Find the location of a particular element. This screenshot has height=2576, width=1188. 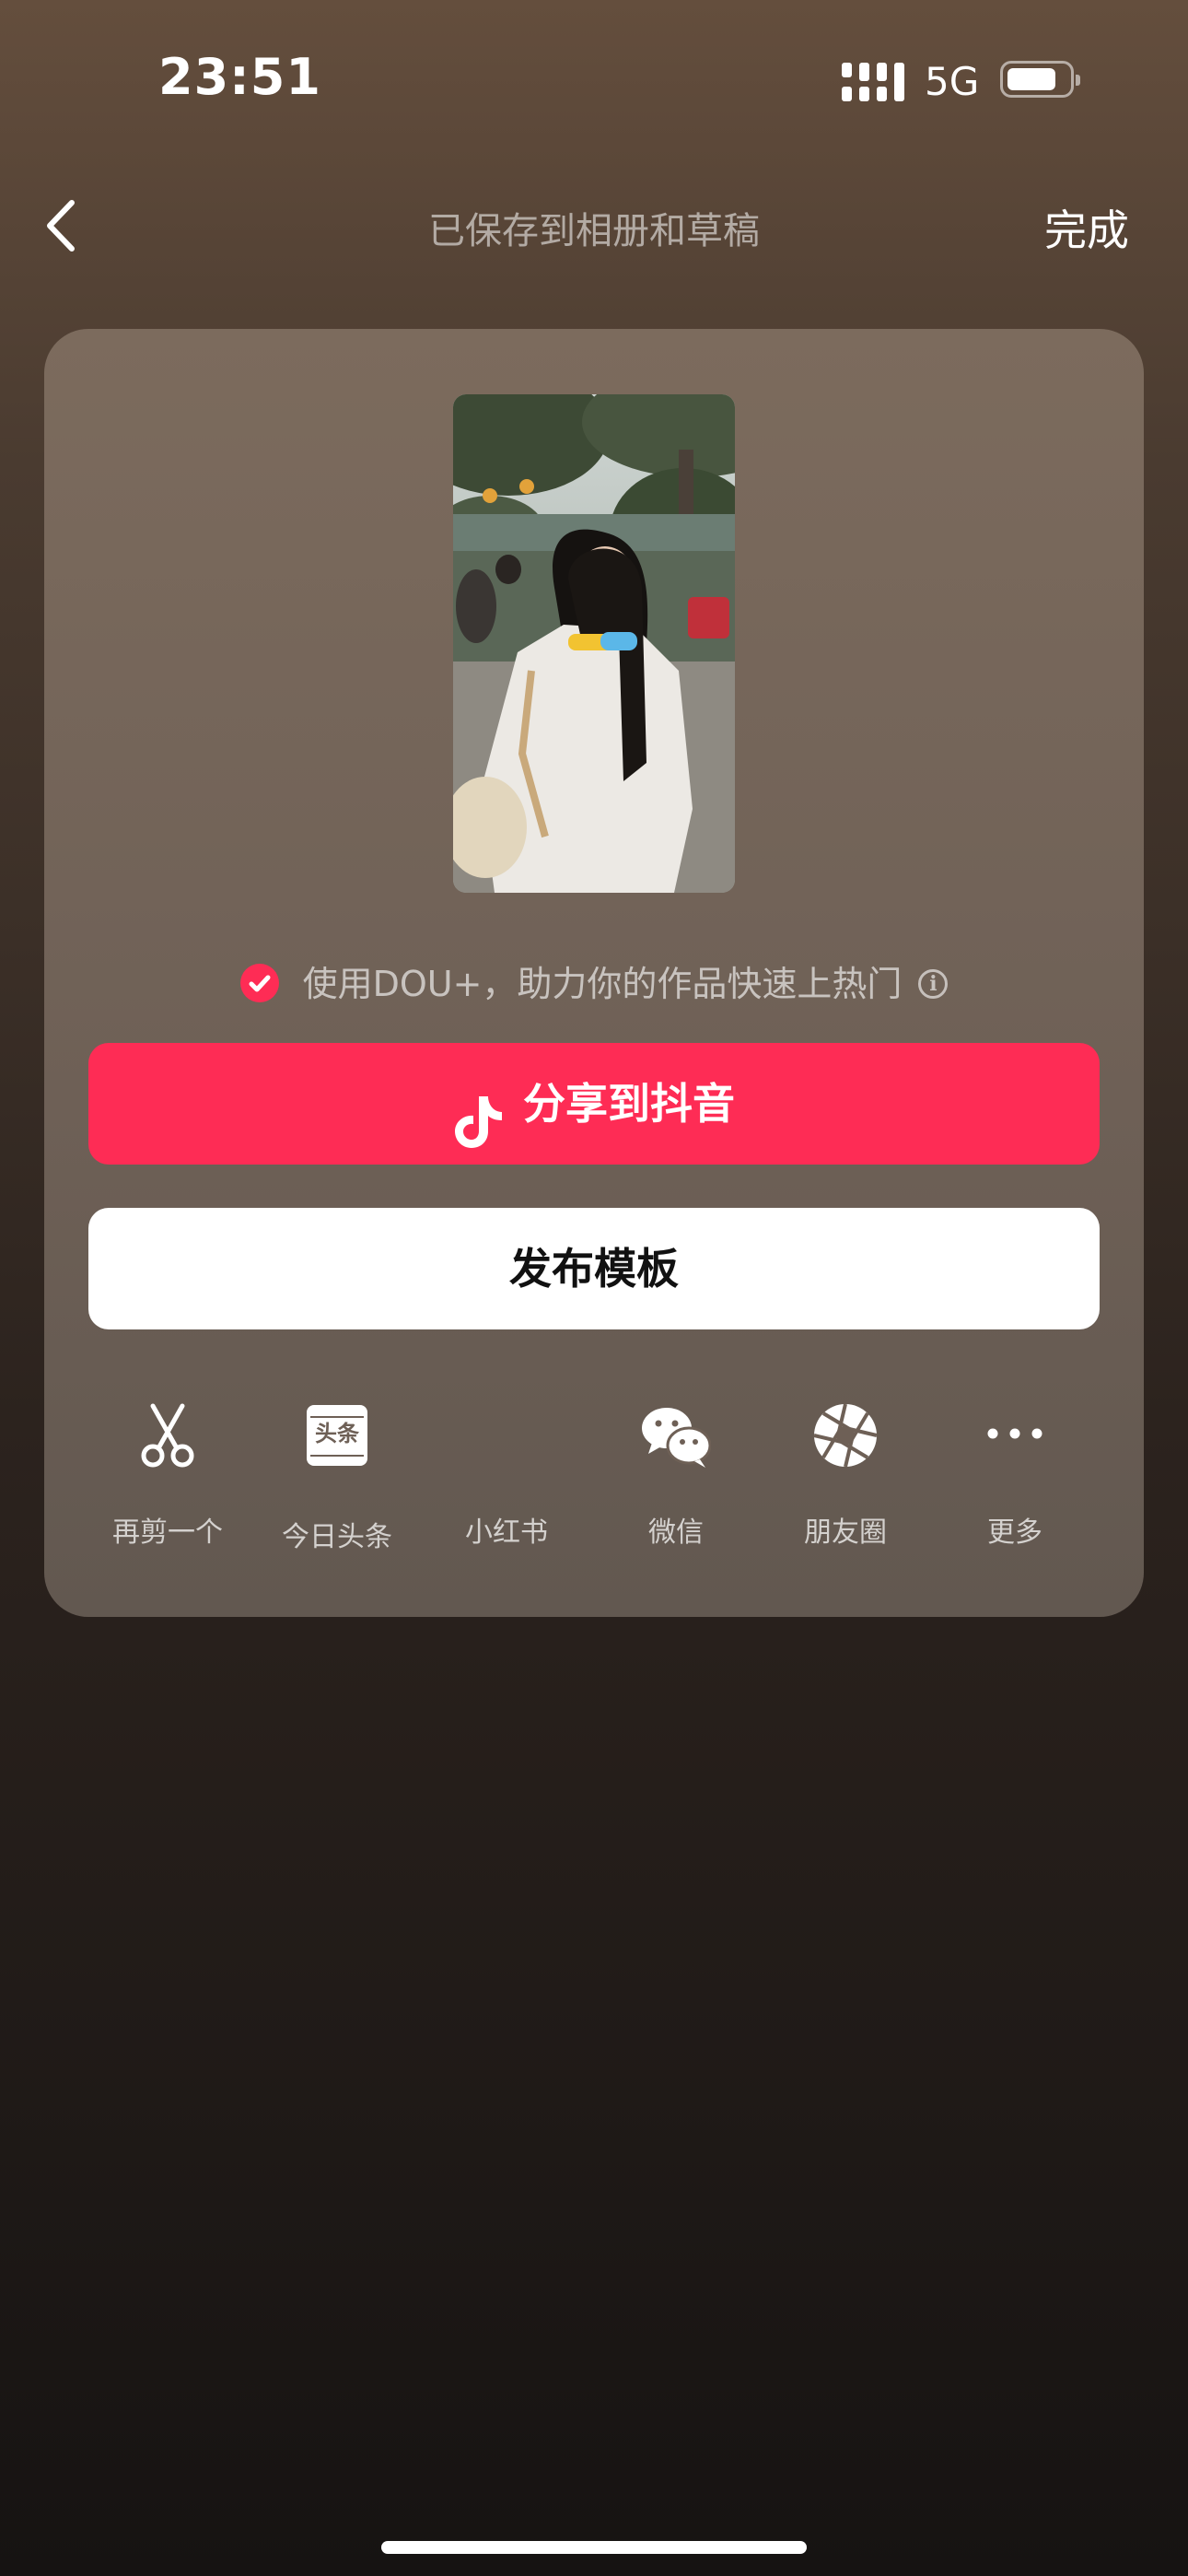

action-toutiao: 头条 今日头条 is located at coordinates (337, 1477).